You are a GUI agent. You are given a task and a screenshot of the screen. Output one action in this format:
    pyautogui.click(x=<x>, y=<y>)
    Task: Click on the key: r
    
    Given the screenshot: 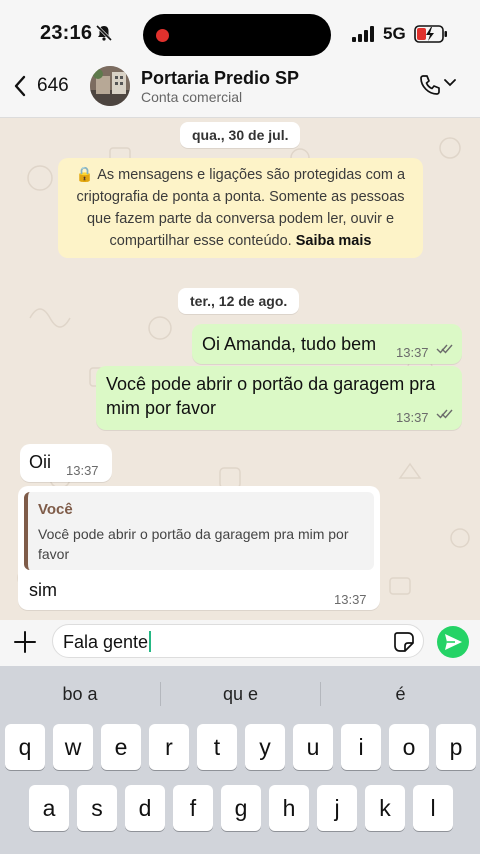 What is the action you would take?
    pyautogui.click(x=169, y=747)
    